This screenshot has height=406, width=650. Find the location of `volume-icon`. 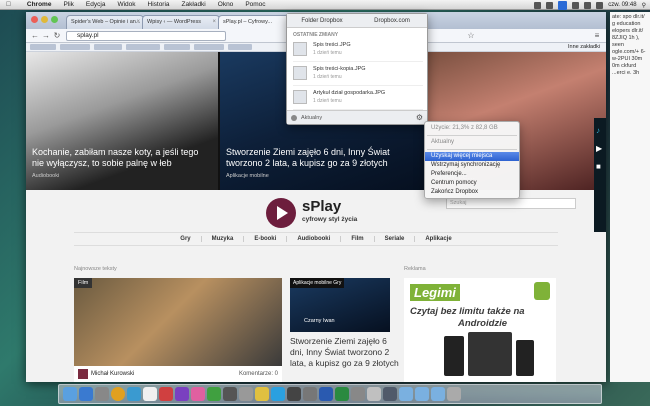

volume-icon is located at coordinates (588, 5).